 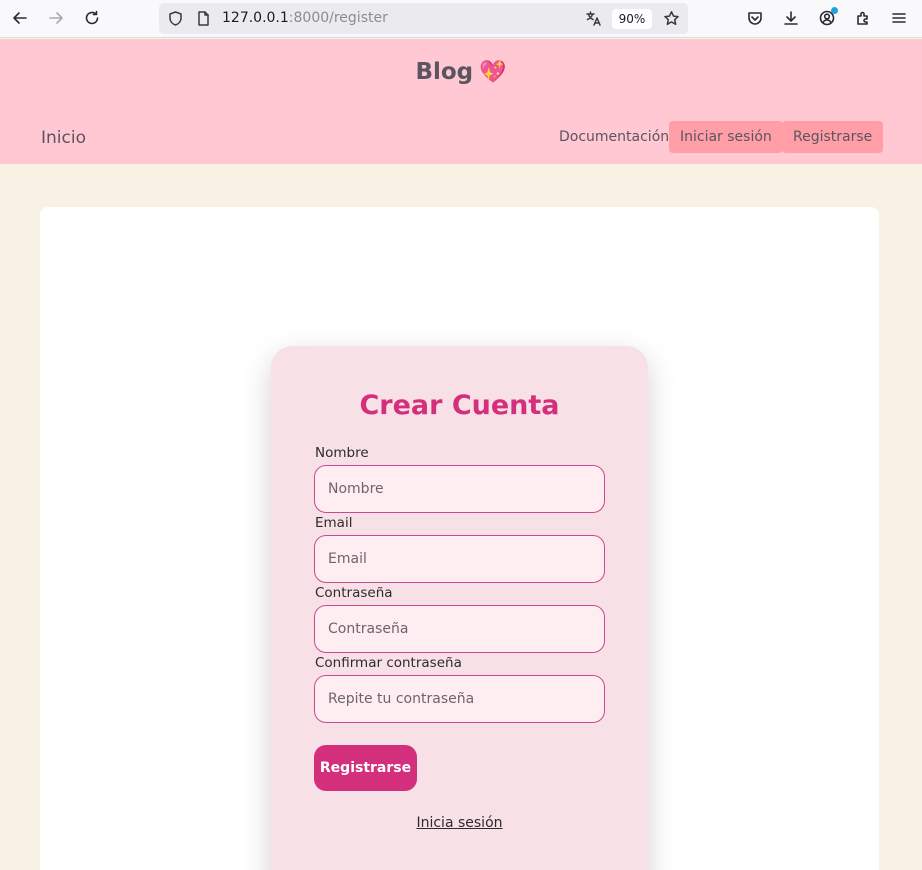 I want to click on url-host: 127.0.0.1, so click(x=255, y=18).